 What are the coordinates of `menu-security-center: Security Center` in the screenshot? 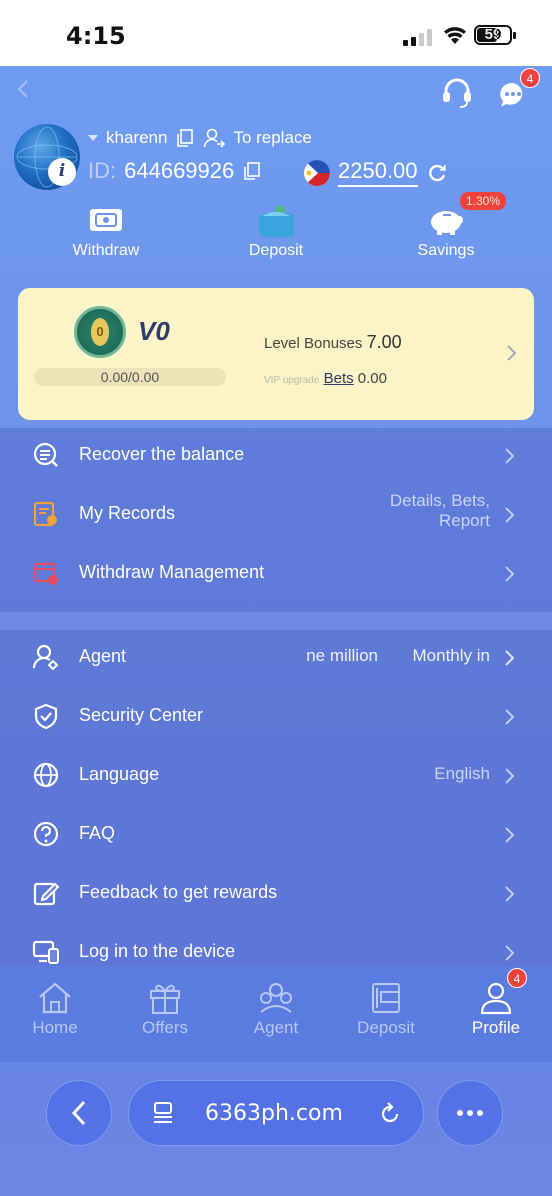 It's located at (276, 717).